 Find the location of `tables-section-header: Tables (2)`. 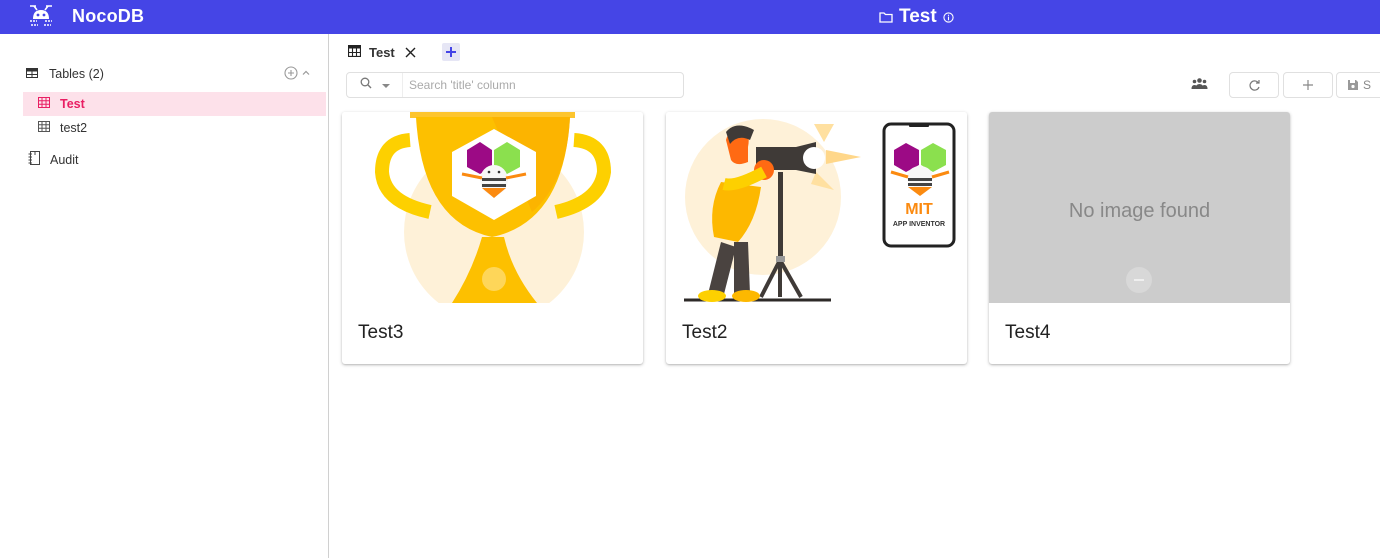

tables-section-header: Tables (2) is located at coordinates (169, 74).